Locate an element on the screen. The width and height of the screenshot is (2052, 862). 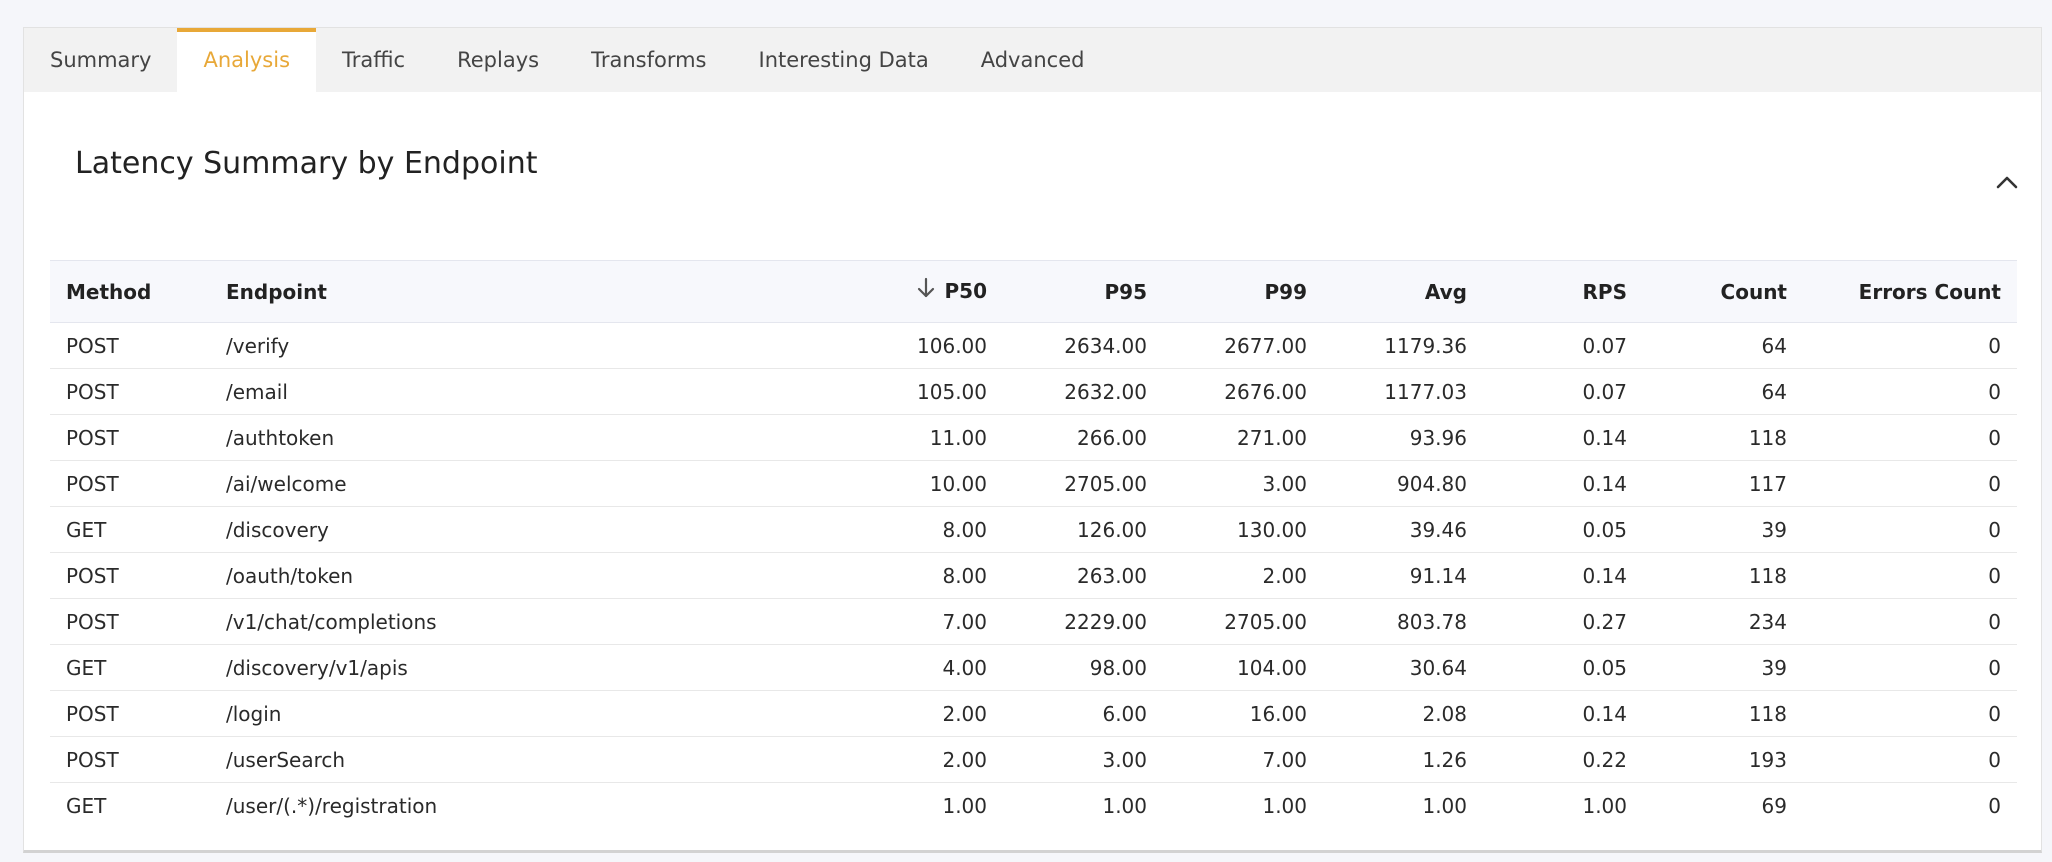
tab-traffic: Traffic is located at coordinates (373, 60).